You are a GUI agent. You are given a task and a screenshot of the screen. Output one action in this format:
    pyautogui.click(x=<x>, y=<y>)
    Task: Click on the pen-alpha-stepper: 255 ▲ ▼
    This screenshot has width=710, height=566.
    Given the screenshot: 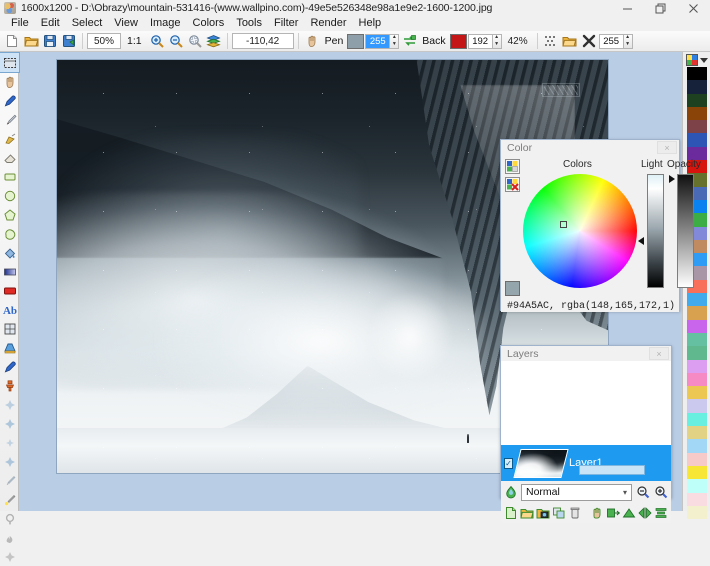 What is the action you would take?
    pyautogui.click(x=382, y=41)
    